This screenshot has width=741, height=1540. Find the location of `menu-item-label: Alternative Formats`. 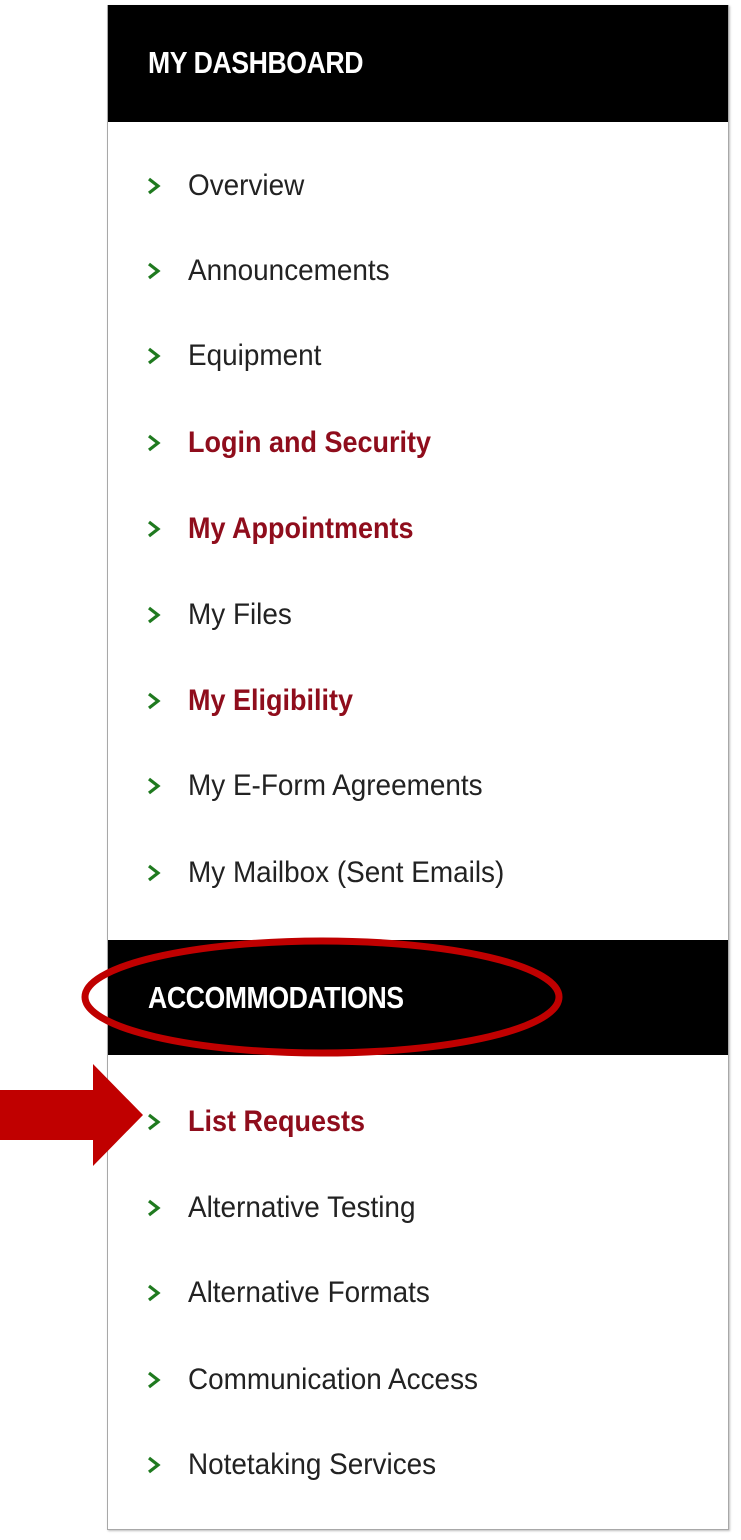

menu-item-label: Alternative Formats is located at coordinates (309, 1292).